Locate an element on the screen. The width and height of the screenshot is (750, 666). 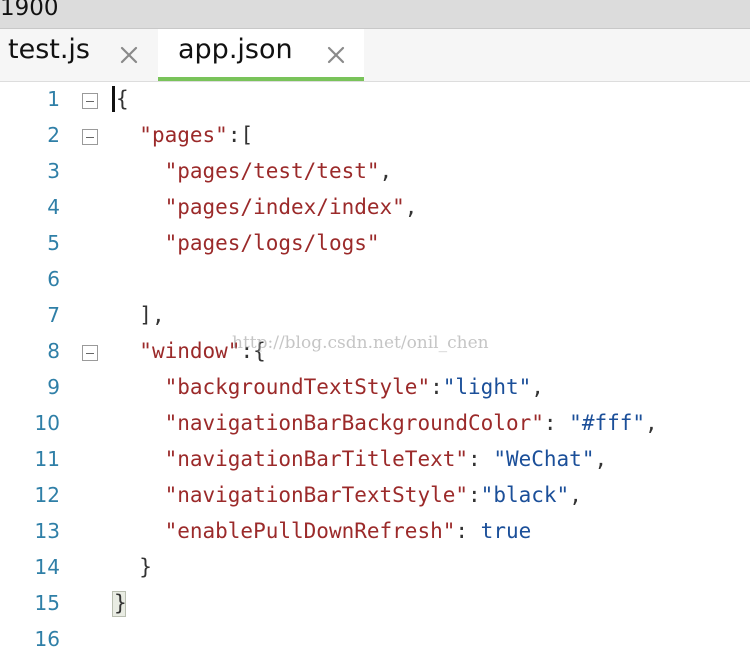
json-brace: { is located at coordinates (122, 99).